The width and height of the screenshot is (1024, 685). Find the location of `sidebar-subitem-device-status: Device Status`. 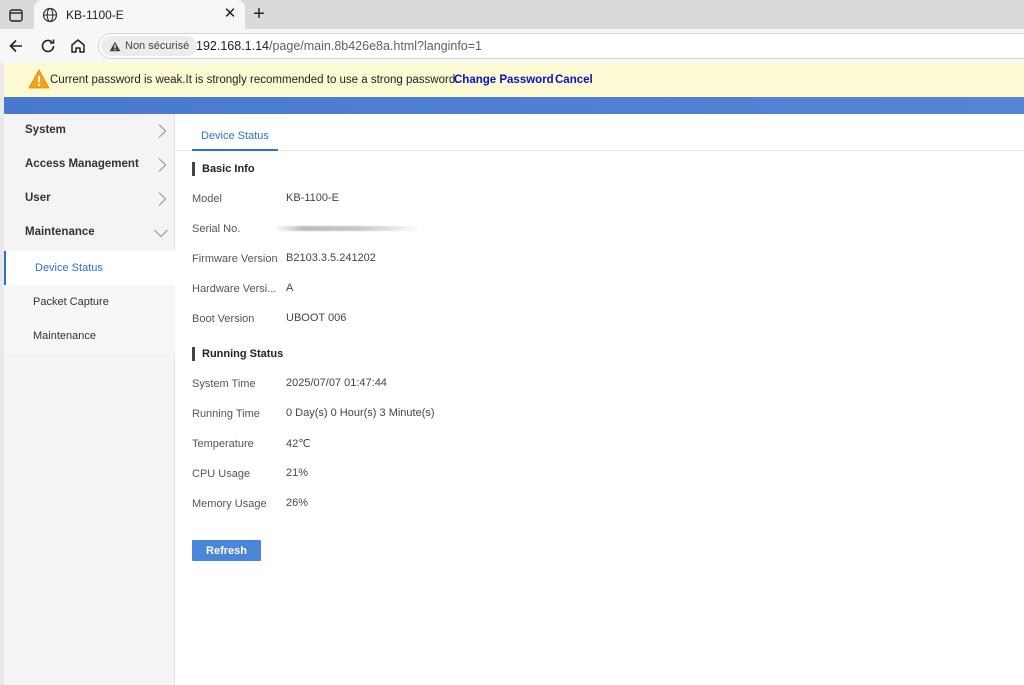

sidebar-subitem-device-status: Device Status is located at coordinates (89, 268).